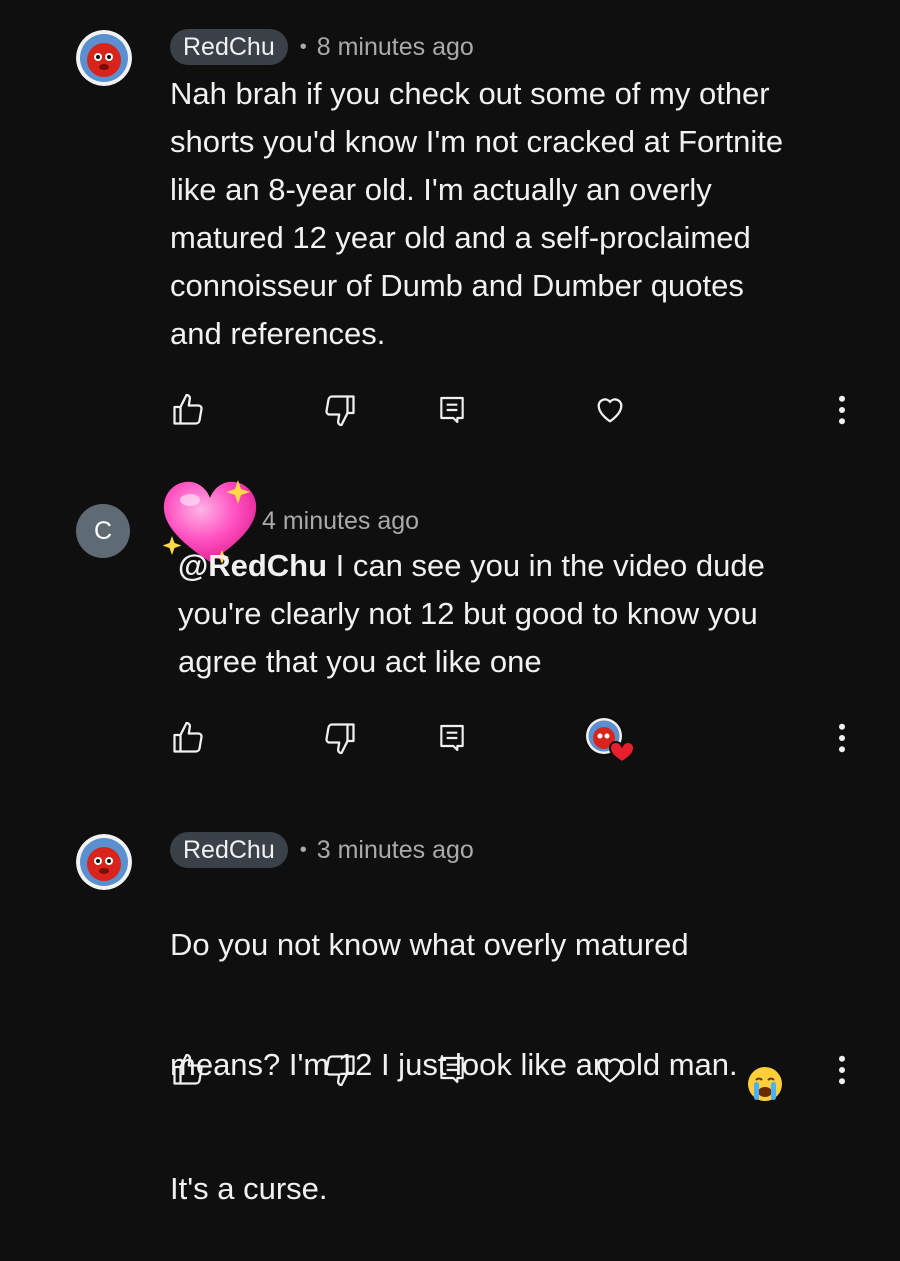 The width and height of the screenshot is (900, 1261). Describe the element at coordinates (252, 565) in the screenshot. I see `mention-link: @RedChu` at that location.